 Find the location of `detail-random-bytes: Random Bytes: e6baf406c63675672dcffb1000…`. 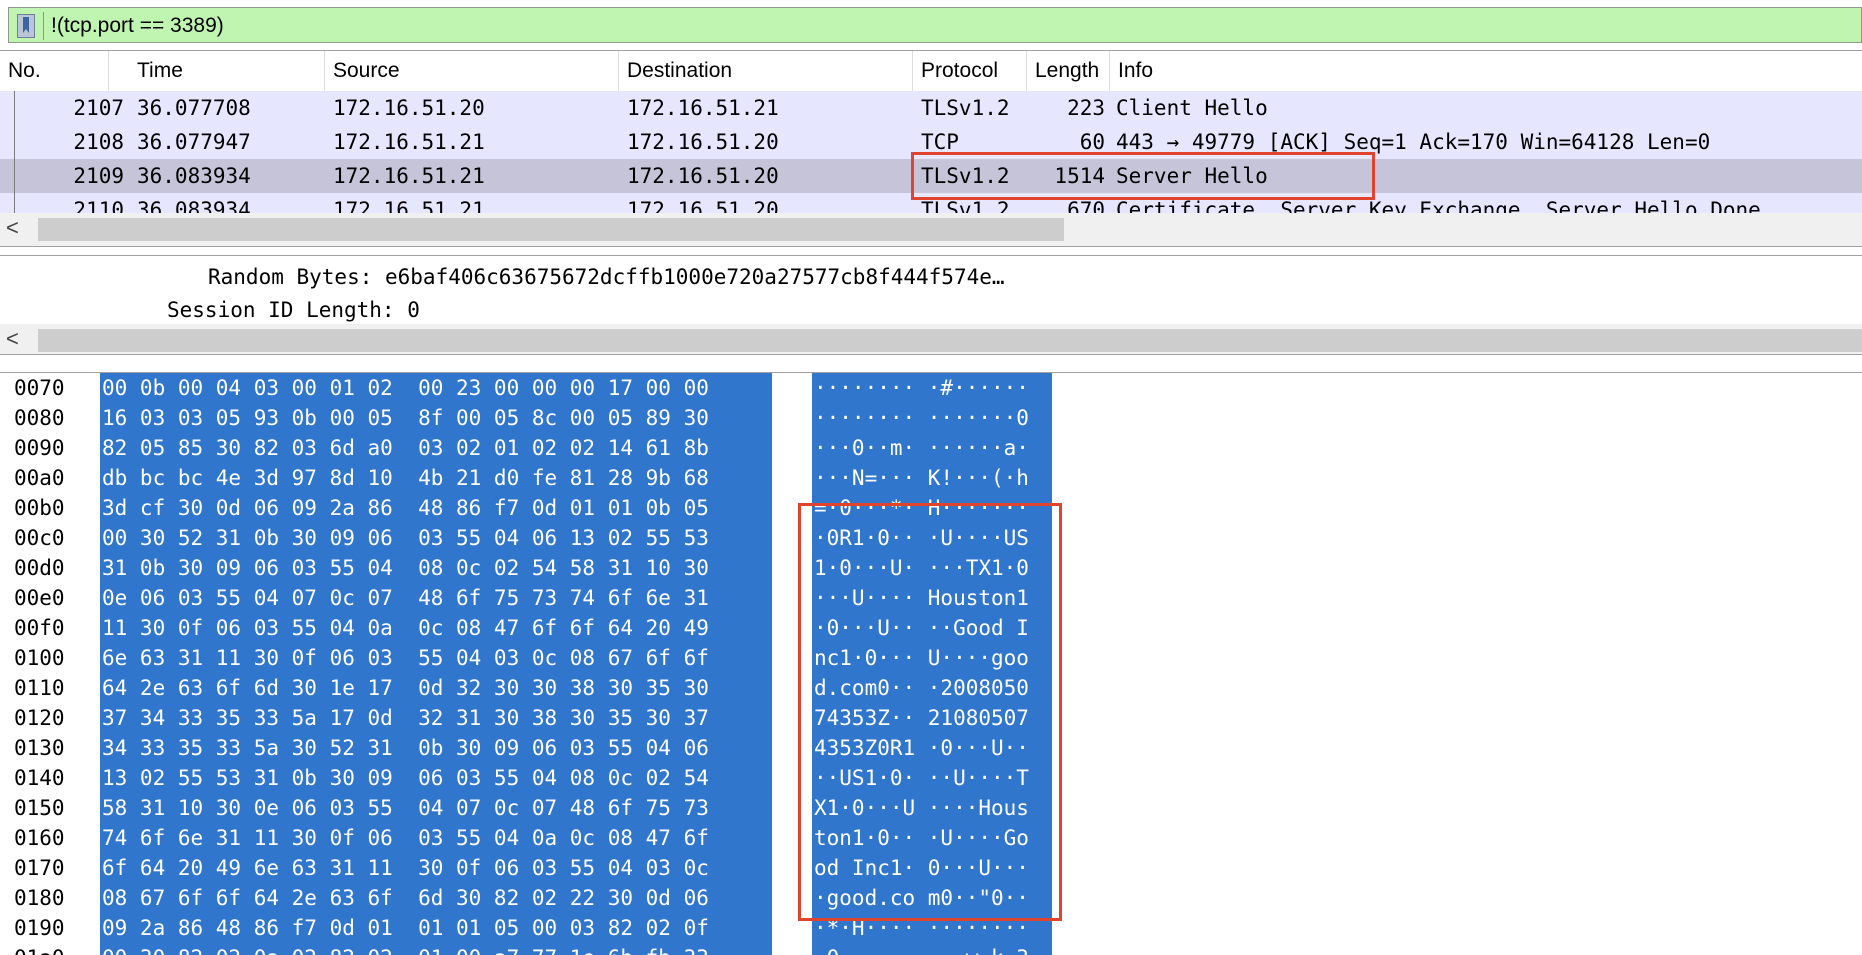

detail-random-bytes: Random Bytes: e6baf406c63675672dcffb1000… is located at coordinates (606, 277).